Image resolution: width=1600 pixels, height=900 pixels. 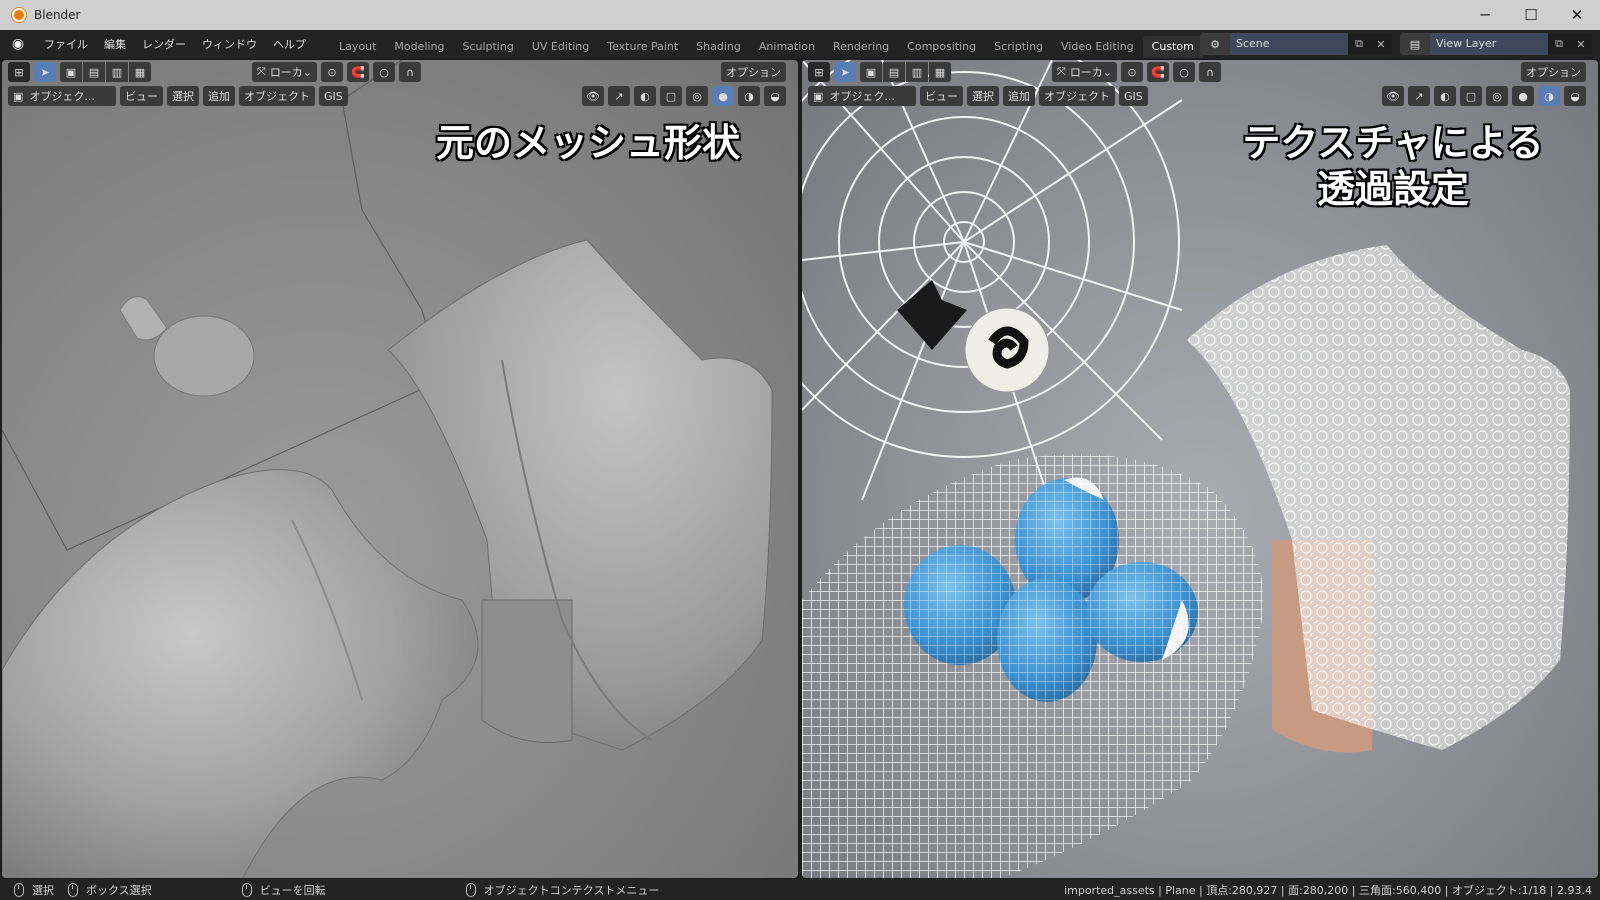 What do you see at coordinates (410, 72) in the screenshot?
I see `falloff-icon: ∩` at bounding box center [410, 72].